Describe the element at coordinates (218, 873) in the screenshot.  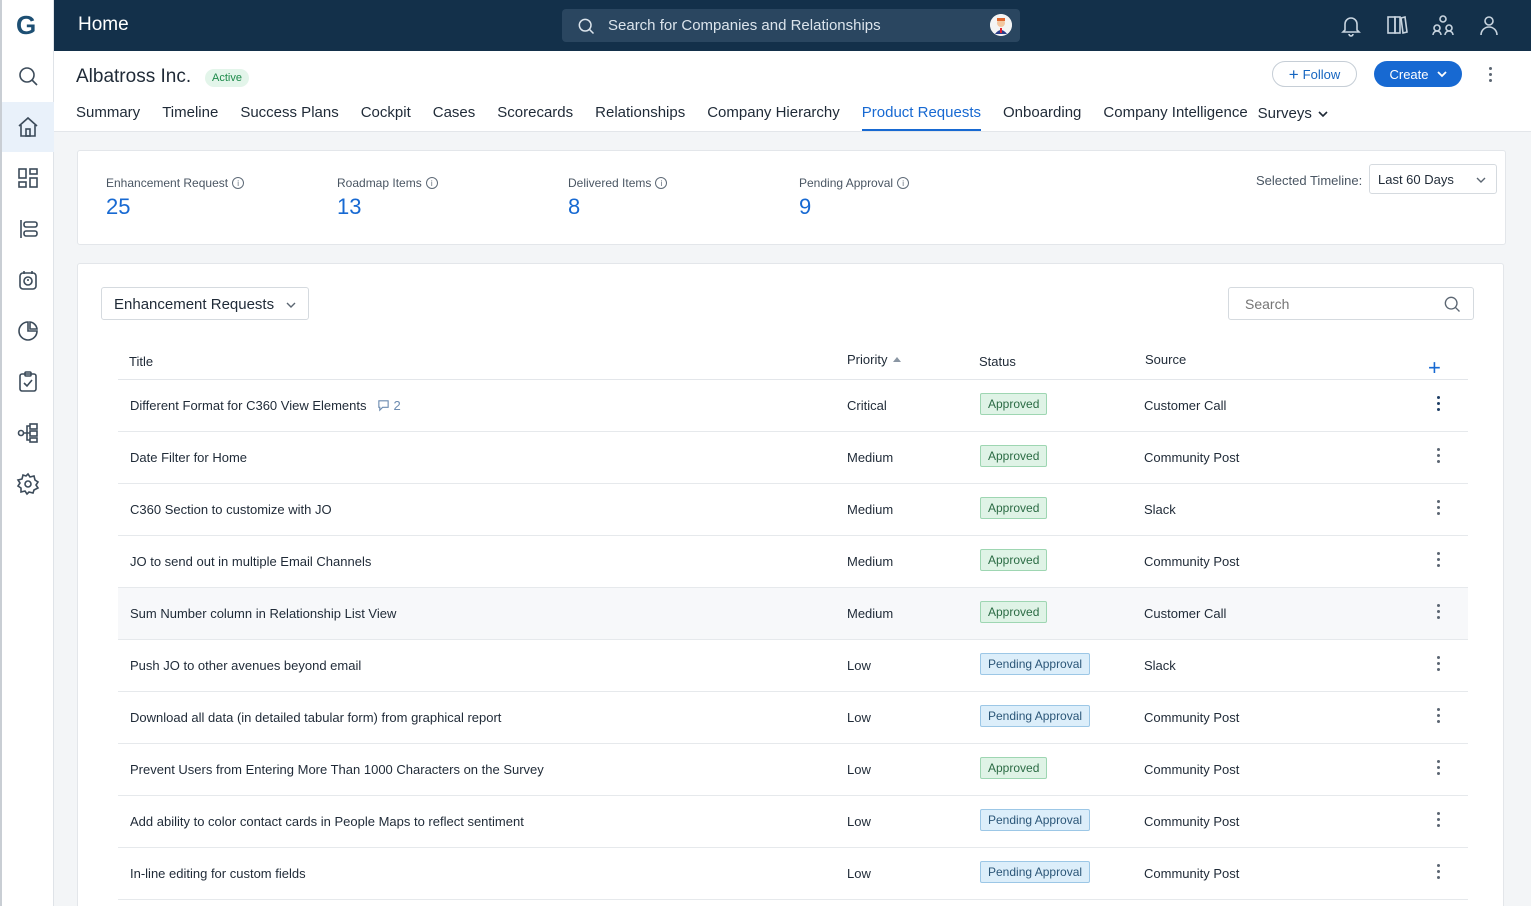
I see `row-title: In-line editing for custom fields` at that location.